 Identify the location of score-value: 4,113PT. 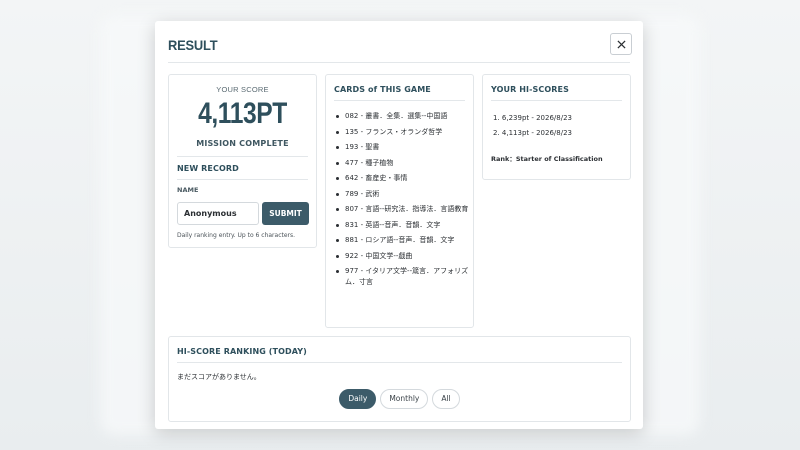
(242, 113).